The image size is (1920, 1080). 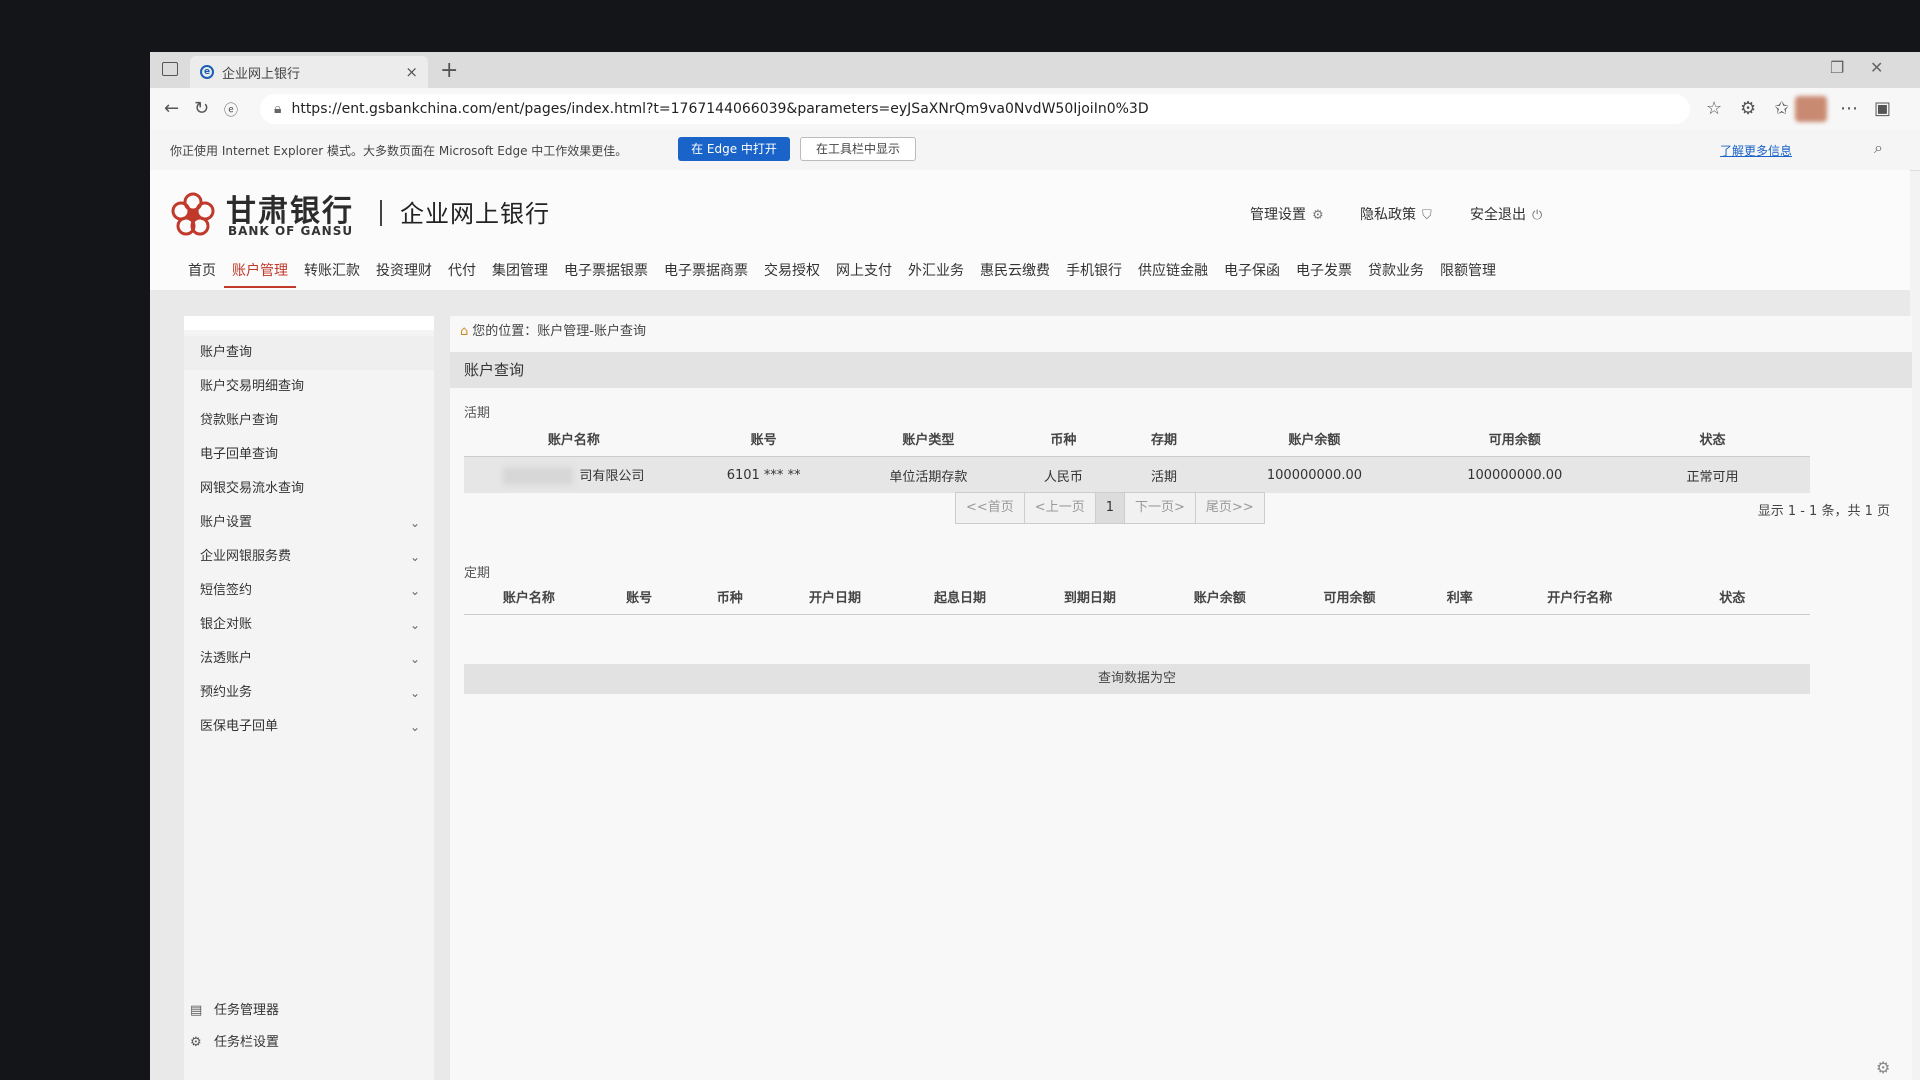 I want to click on col-header: 开户日期, so click(x=835, y=596).